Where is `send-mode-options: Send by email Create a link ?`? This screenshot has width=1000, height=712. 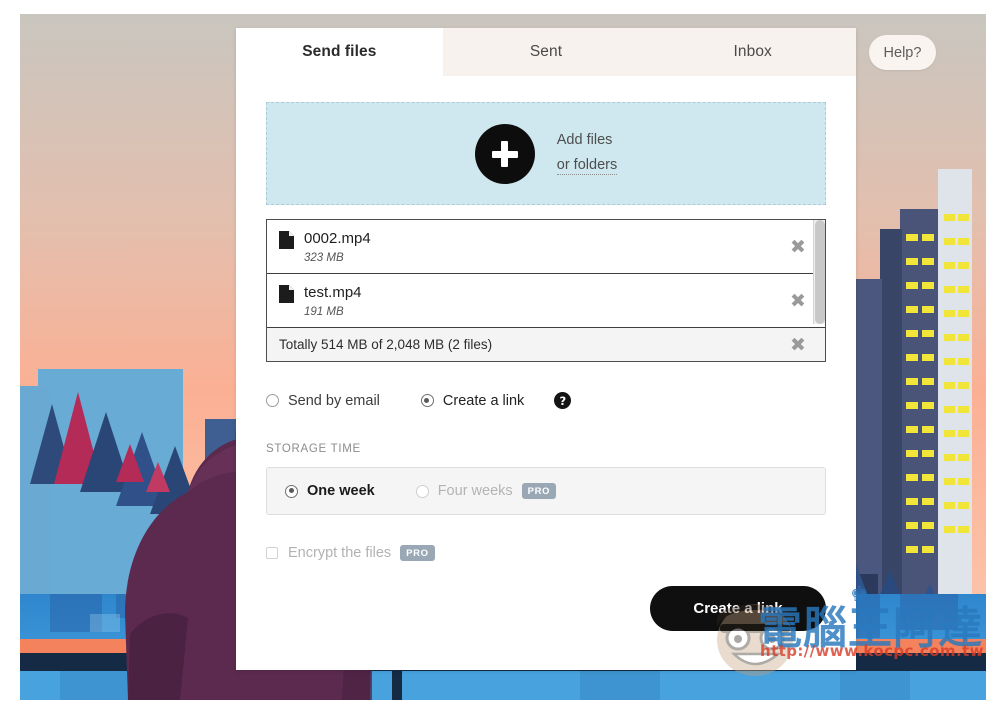
send-mode-options: Send by email Create a link ? is located at coordinates (546, 400).